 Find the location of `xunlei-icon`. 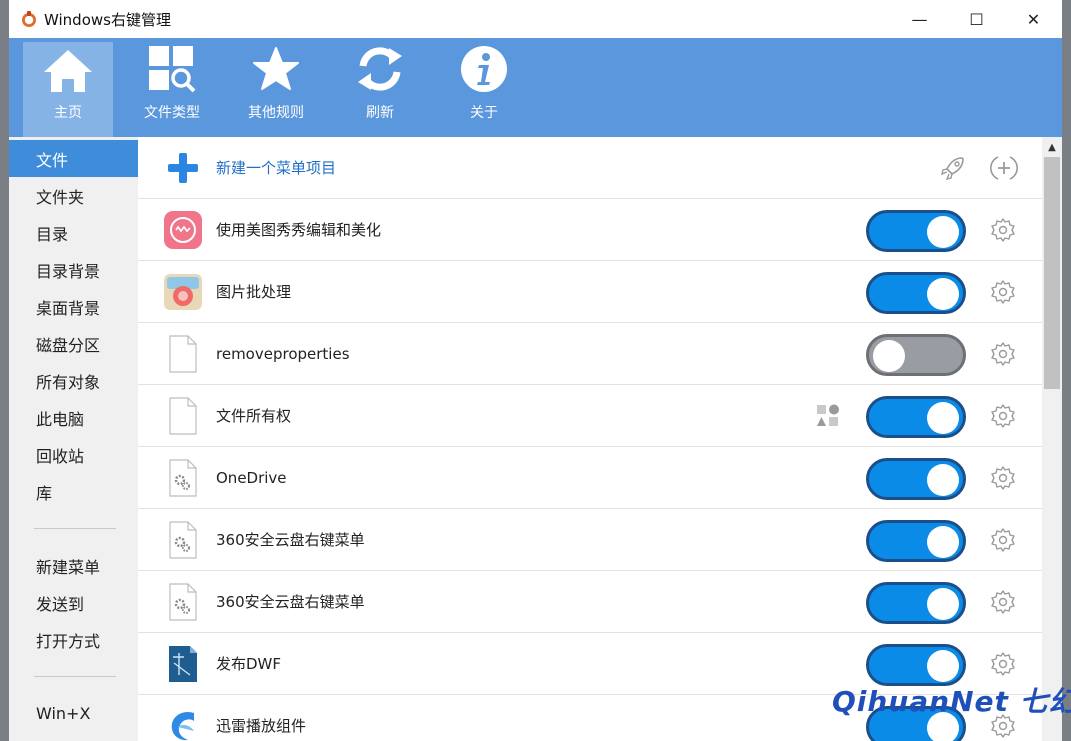

xunlei-icon is located at coordinates (182, 725).